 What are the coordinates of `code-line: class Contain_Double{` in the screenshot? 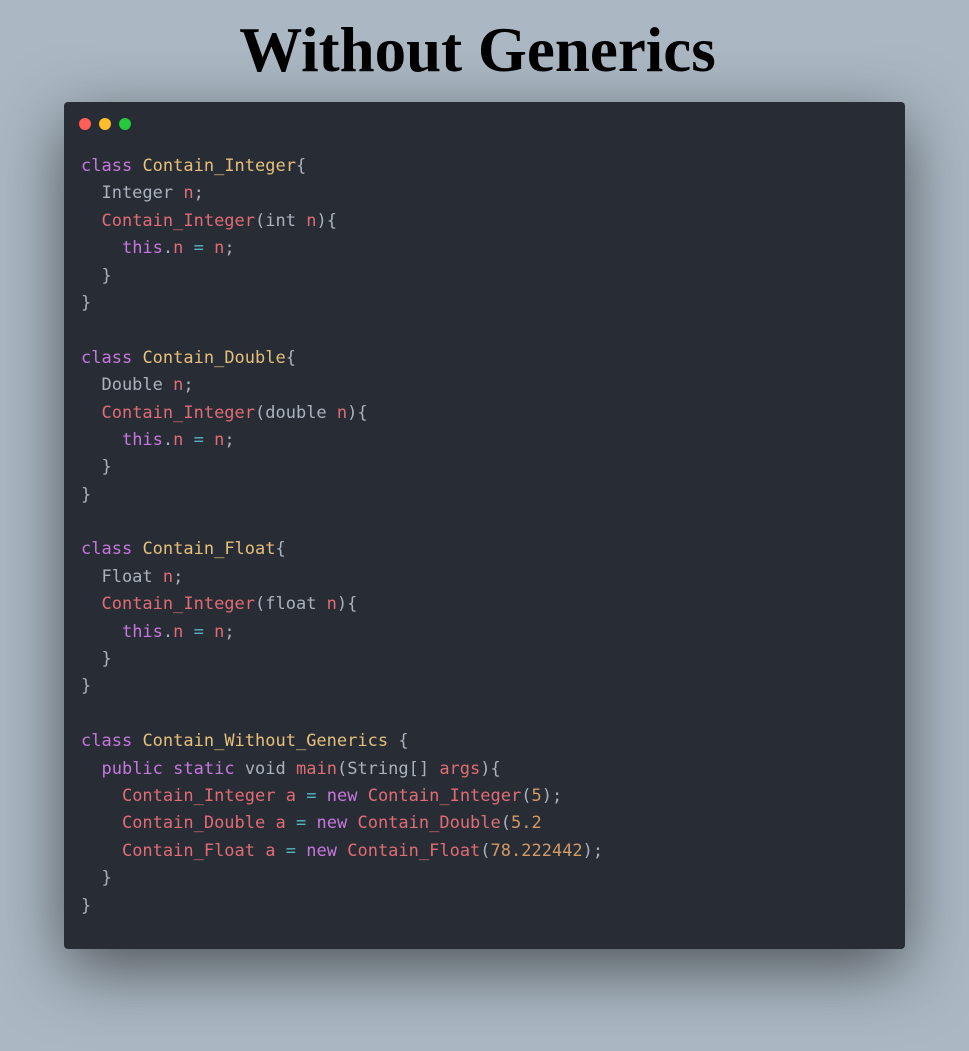 It's located at (484, 358).